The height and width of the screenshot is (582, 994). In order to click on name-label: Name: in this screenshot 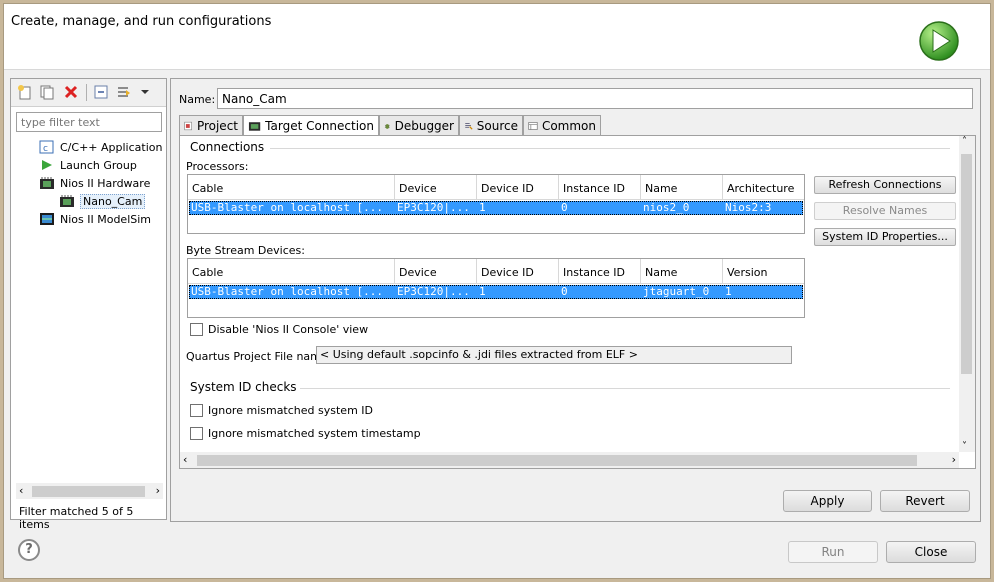, I will do `click(197, 99)`.